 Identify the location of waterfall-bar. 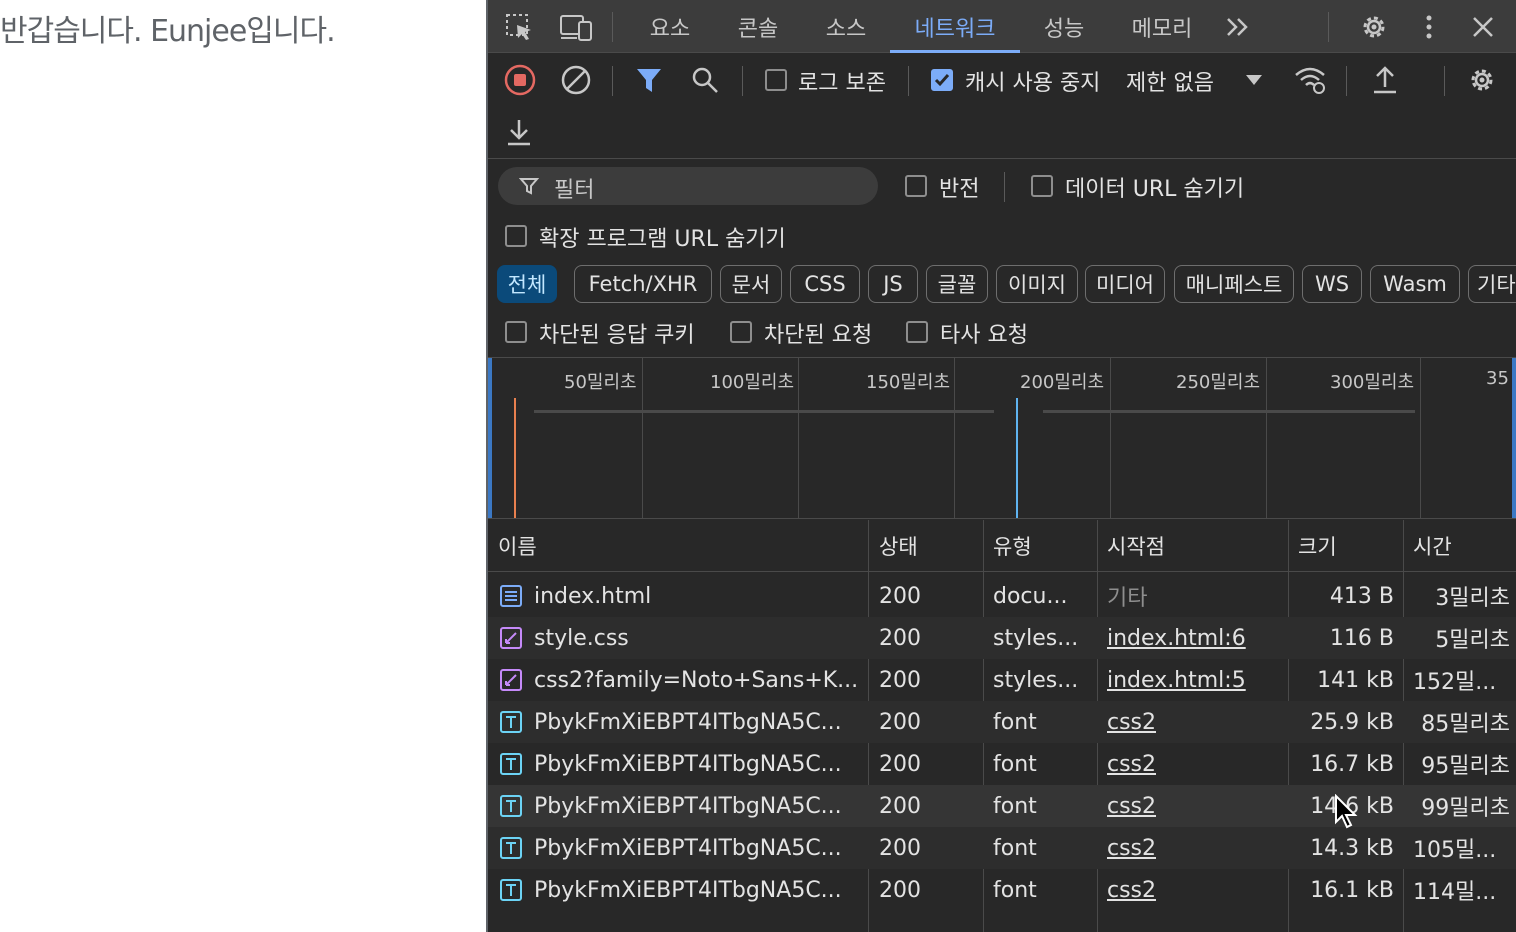
(764, 411).